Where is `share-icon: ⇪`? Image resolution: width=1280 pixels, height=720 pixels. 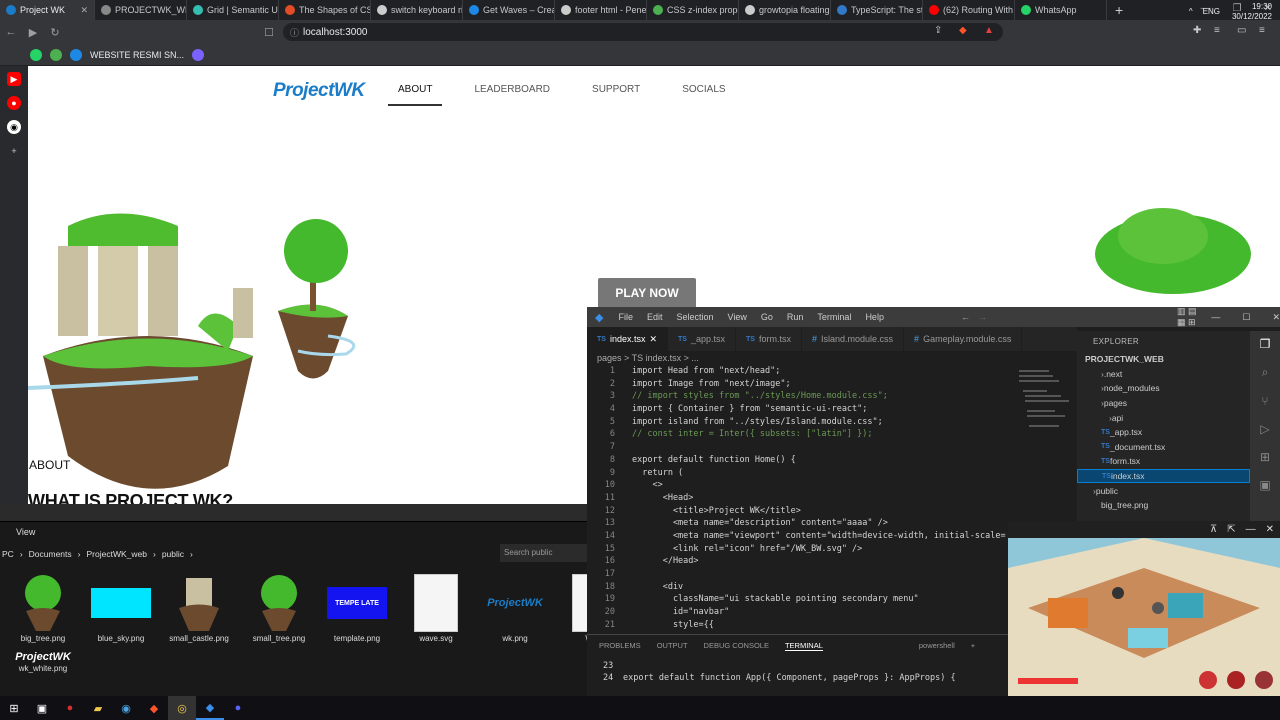 share-icon: ⇪ is located at coordinates (938, 30).